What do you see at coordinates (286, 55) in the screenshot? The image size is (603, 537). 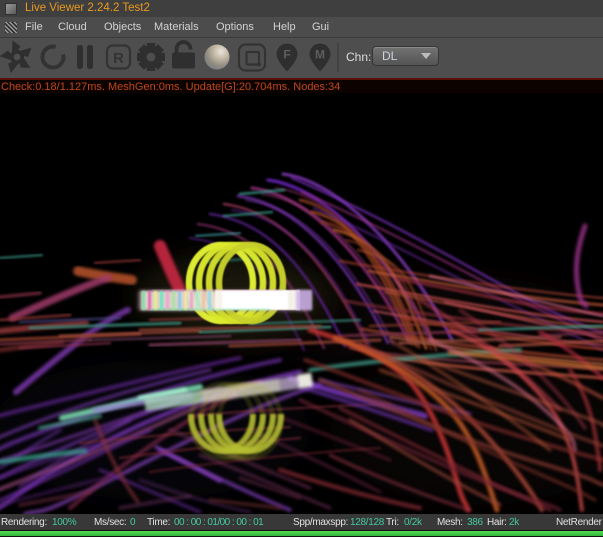 I see `svg-text: F` at bounding box center [286, 55].